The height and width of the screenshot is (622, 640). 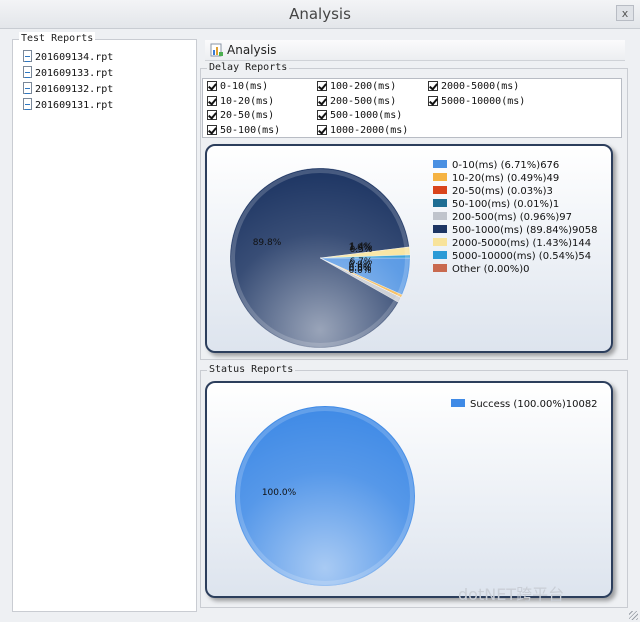 I want to click on legend-item: 5000-10000(ms) (0.54%)54, so click(x=515, y=256).